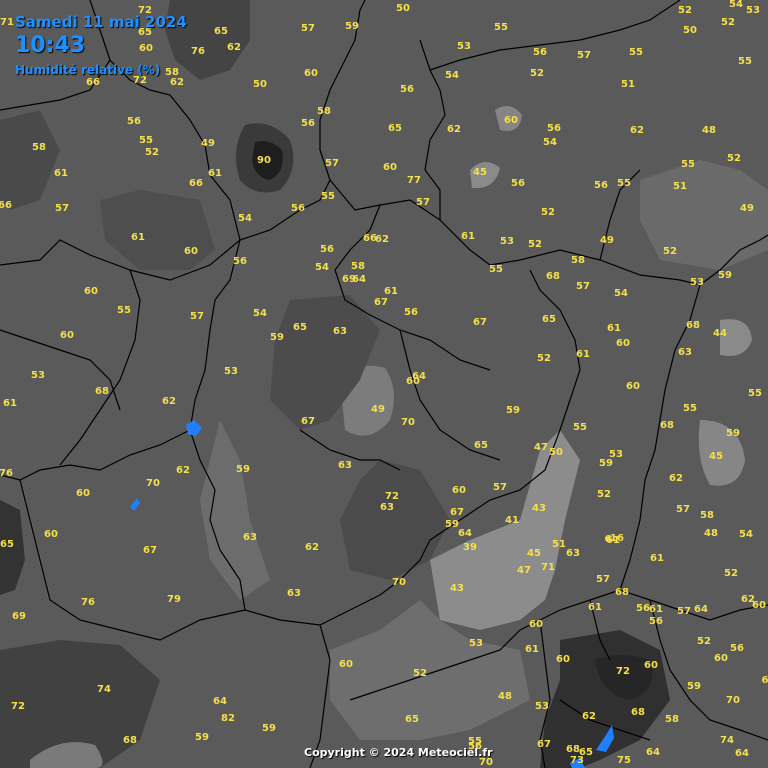  I want to click on station-humidity-value: 48, so click(709, 130).